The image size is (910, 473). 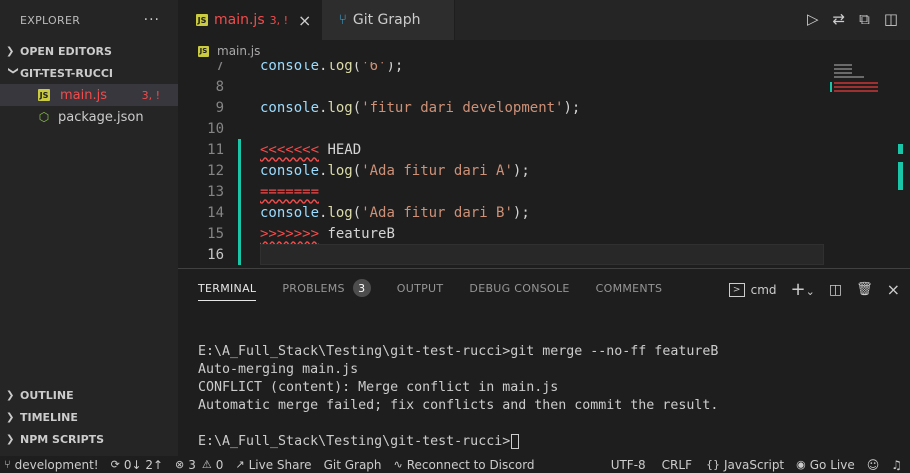 I want to click on problems-indicator: ⊗ 3 ⚠ 0, so click(x=199, y=465).